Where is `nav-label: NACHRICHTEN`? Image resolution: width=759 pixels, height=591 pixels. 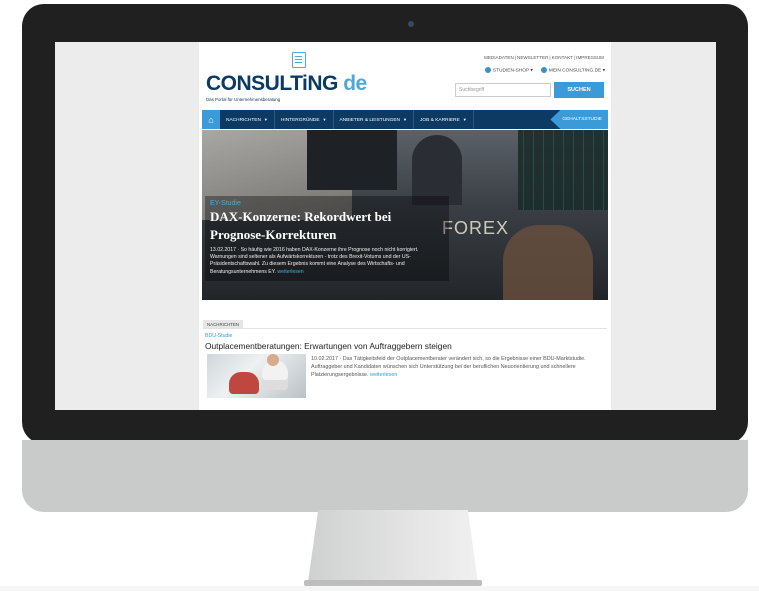
nav-label: NACHRICHTEN is located at coordinates (243, 120).